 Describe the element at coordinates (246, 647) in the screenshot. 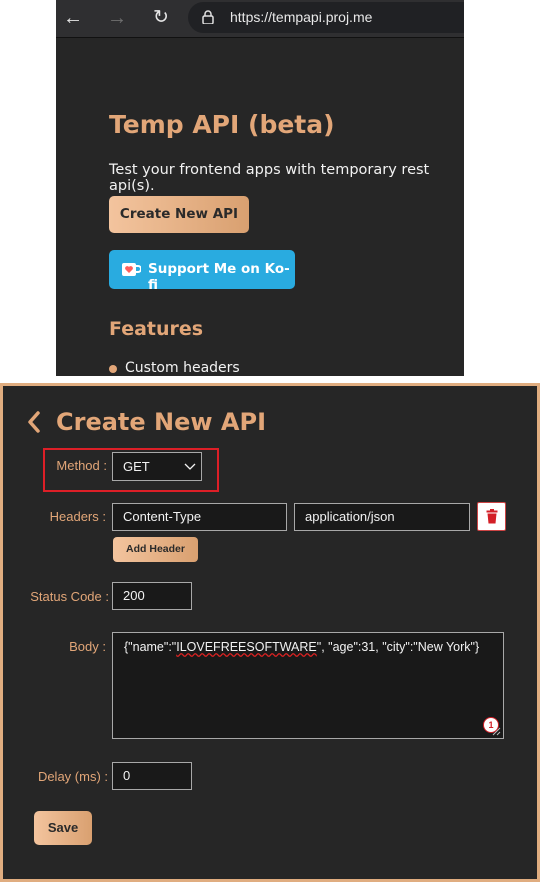

I see `body-text-misspelled-word: ILOVEFREESOFTWARE` at that location.